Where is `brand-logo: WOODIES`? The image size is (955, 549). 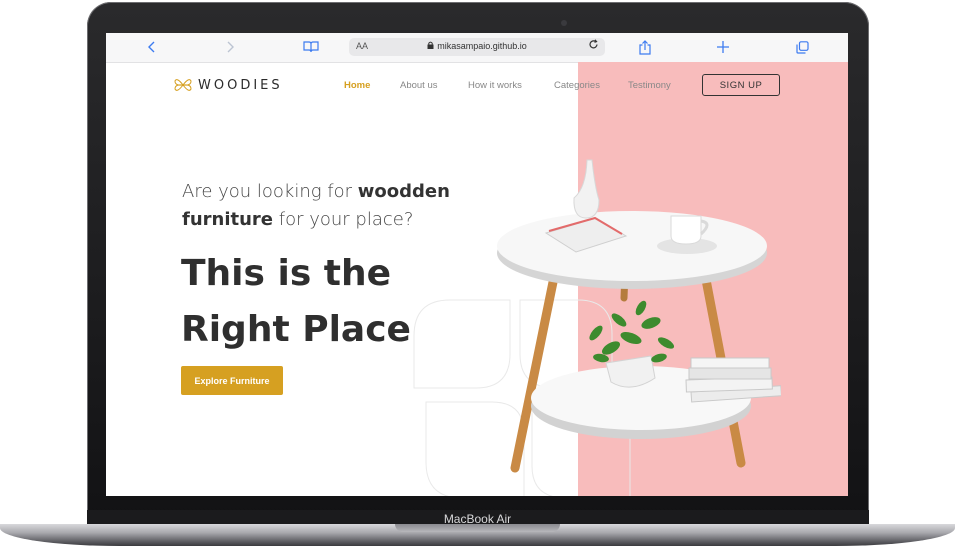 brand-logo: WOODIES is located at coordinates (228, 85).